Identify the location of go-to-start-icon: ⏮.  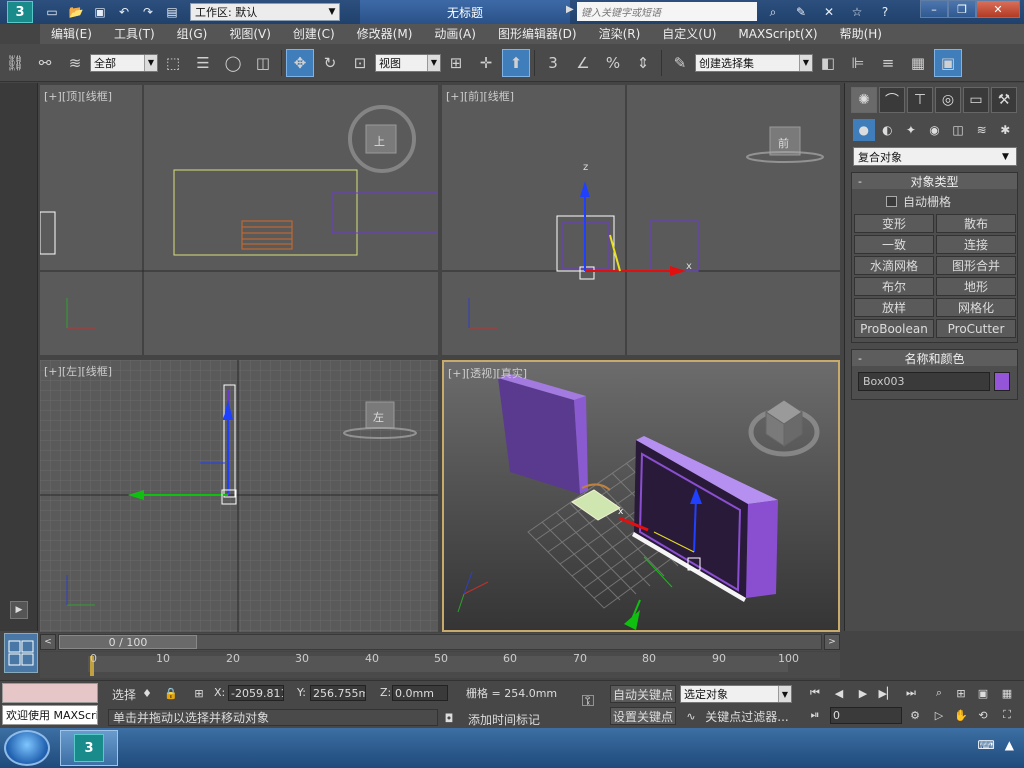
(815, 693).